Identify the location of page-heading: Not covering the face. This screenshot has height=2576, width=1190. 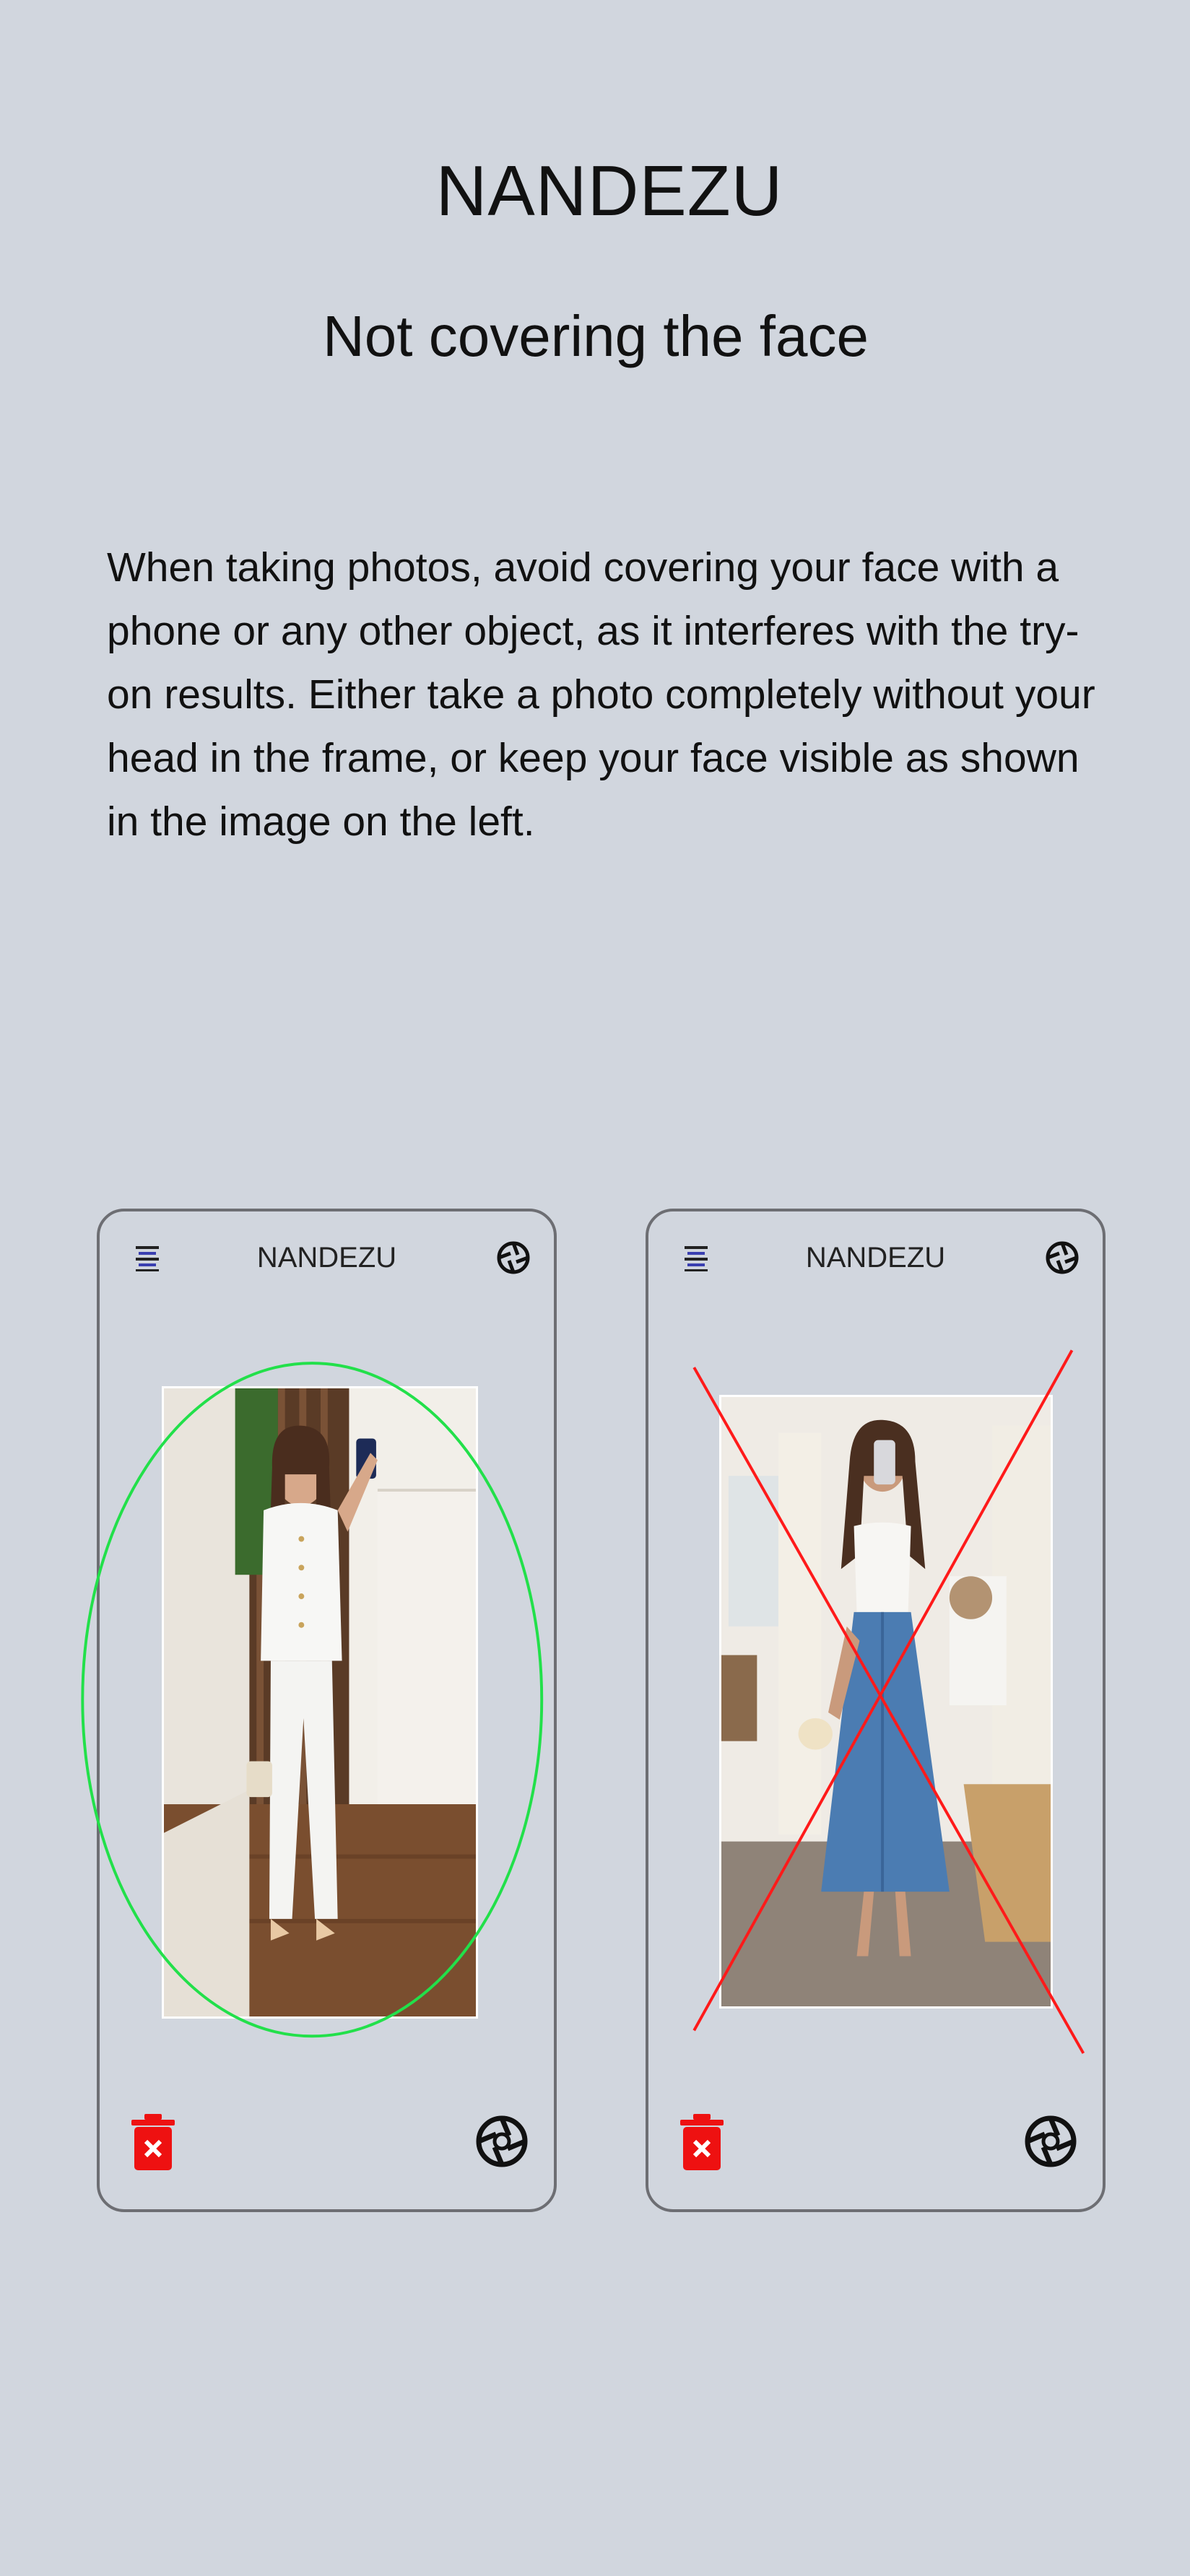
(596, 336).